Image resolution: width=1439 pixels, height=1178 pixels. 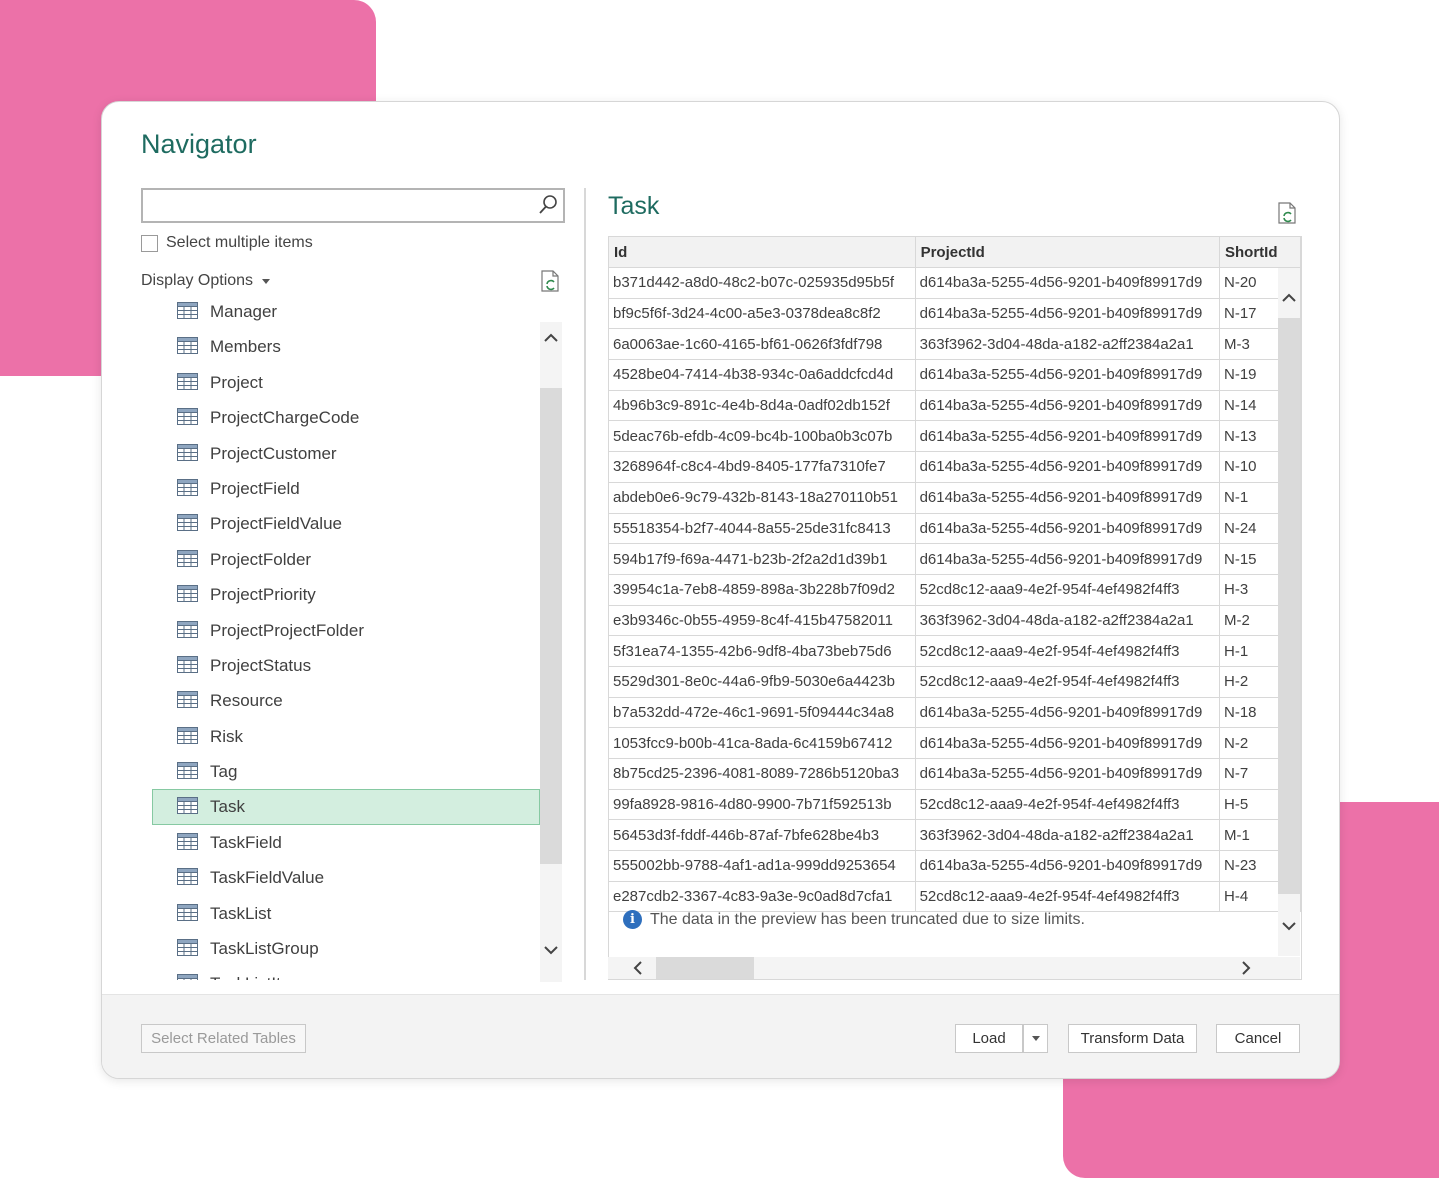 I want to click on id-cell: 4528be04-7414-4b38-934c-0a6addcfcd4d, so click(x=762, y=375).